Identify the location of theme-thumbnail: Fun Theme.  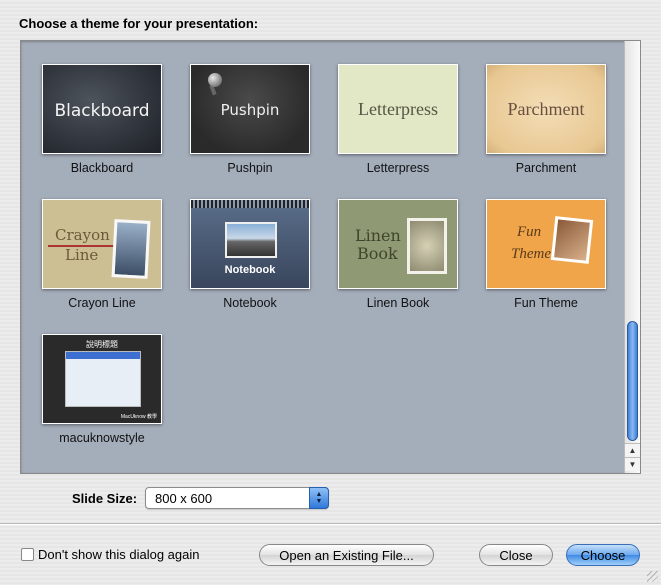
(546, 244).